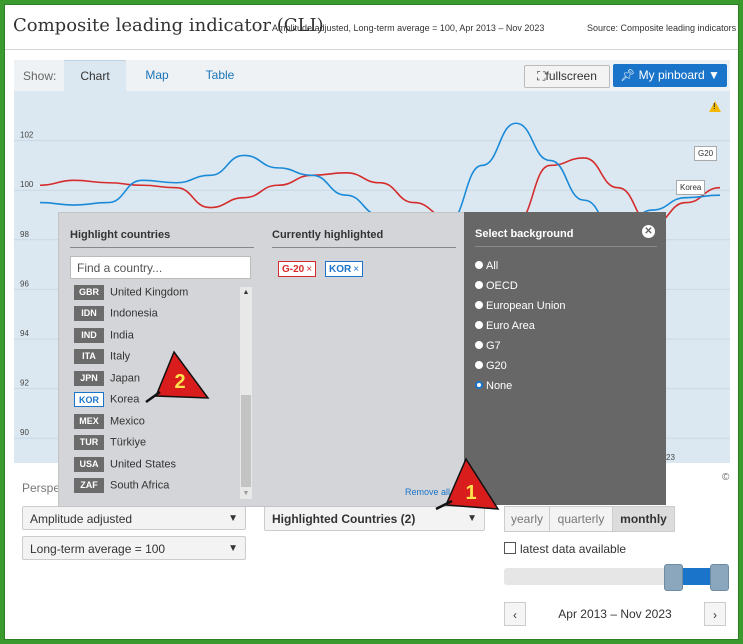  What do you see at coordinates (106, 400) in the screenshot?
I see `country-item-kor: KOR Korea` at bounding box center [106, 400].